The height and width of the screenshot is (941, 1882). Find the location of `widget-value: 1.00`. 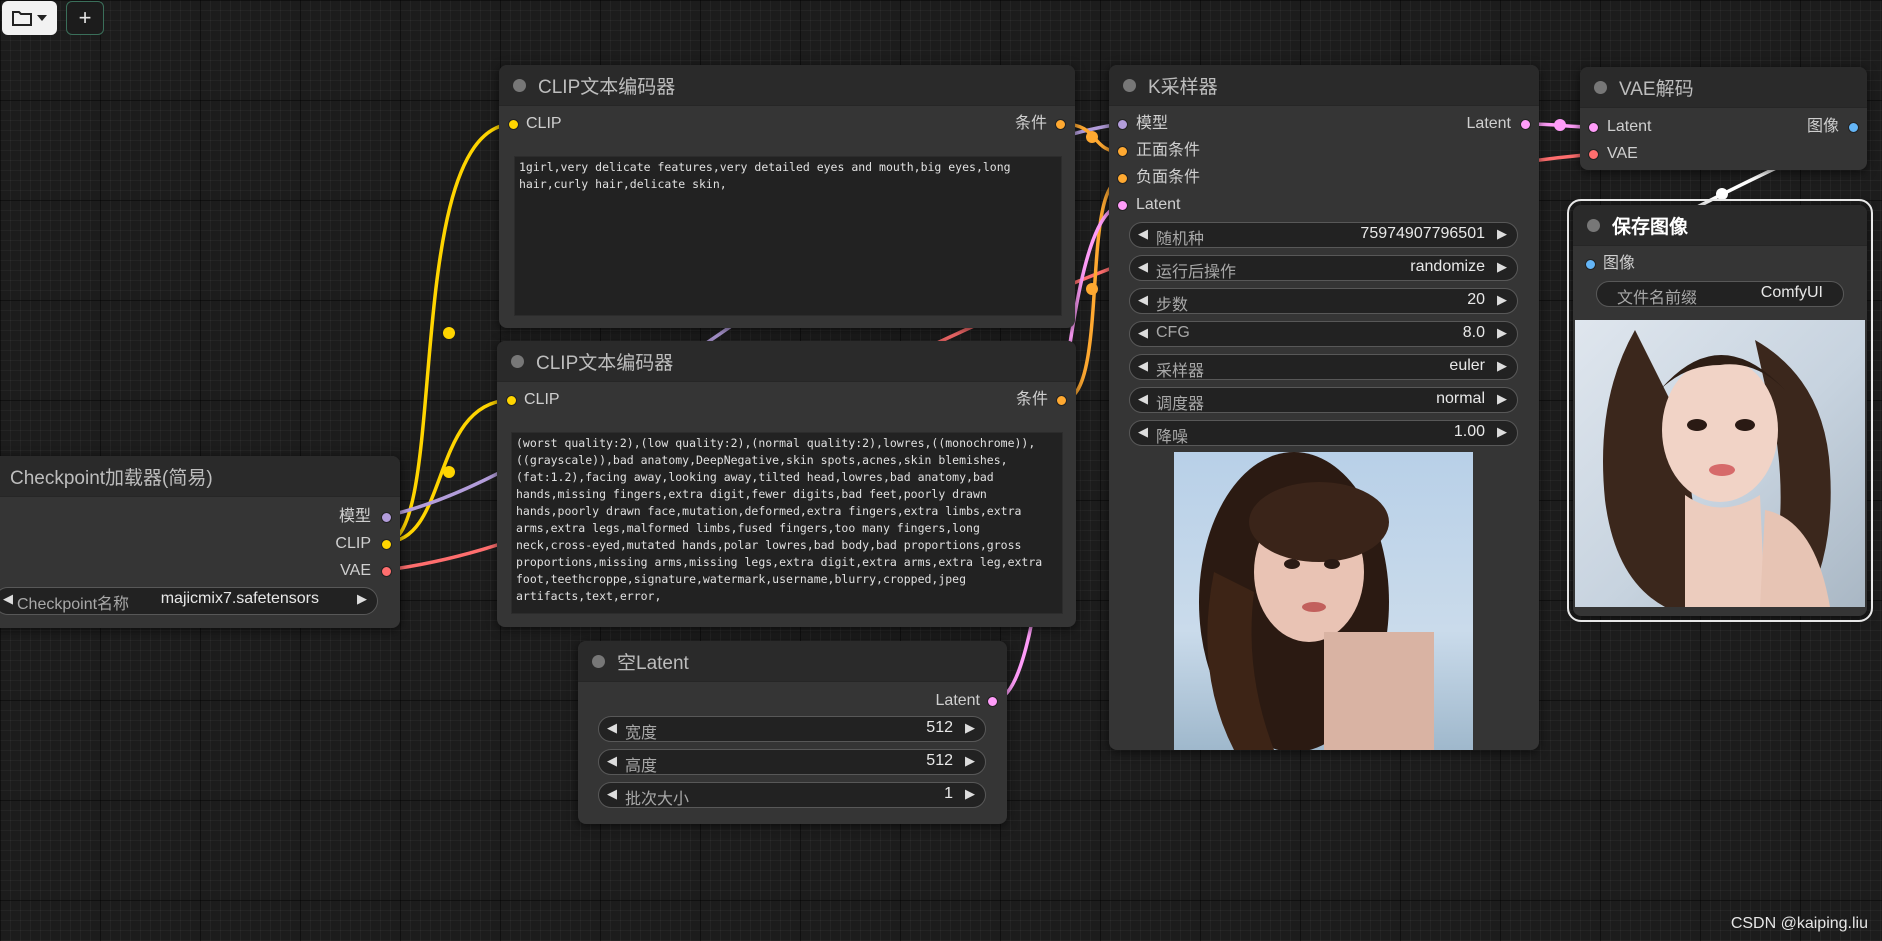

widget-value: 1.00 is located at coordinates (1469, 431).